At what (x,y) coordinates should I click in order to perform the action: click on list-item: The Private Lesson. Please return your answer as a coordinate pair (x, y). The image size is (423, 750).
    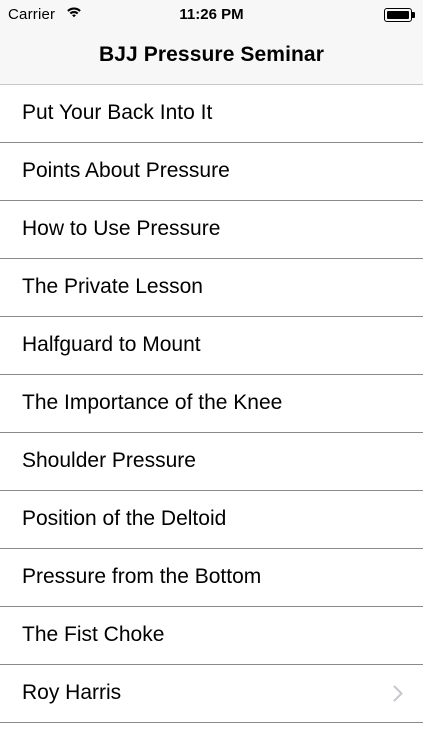
    Looking at the image, I should click on (211, 288).